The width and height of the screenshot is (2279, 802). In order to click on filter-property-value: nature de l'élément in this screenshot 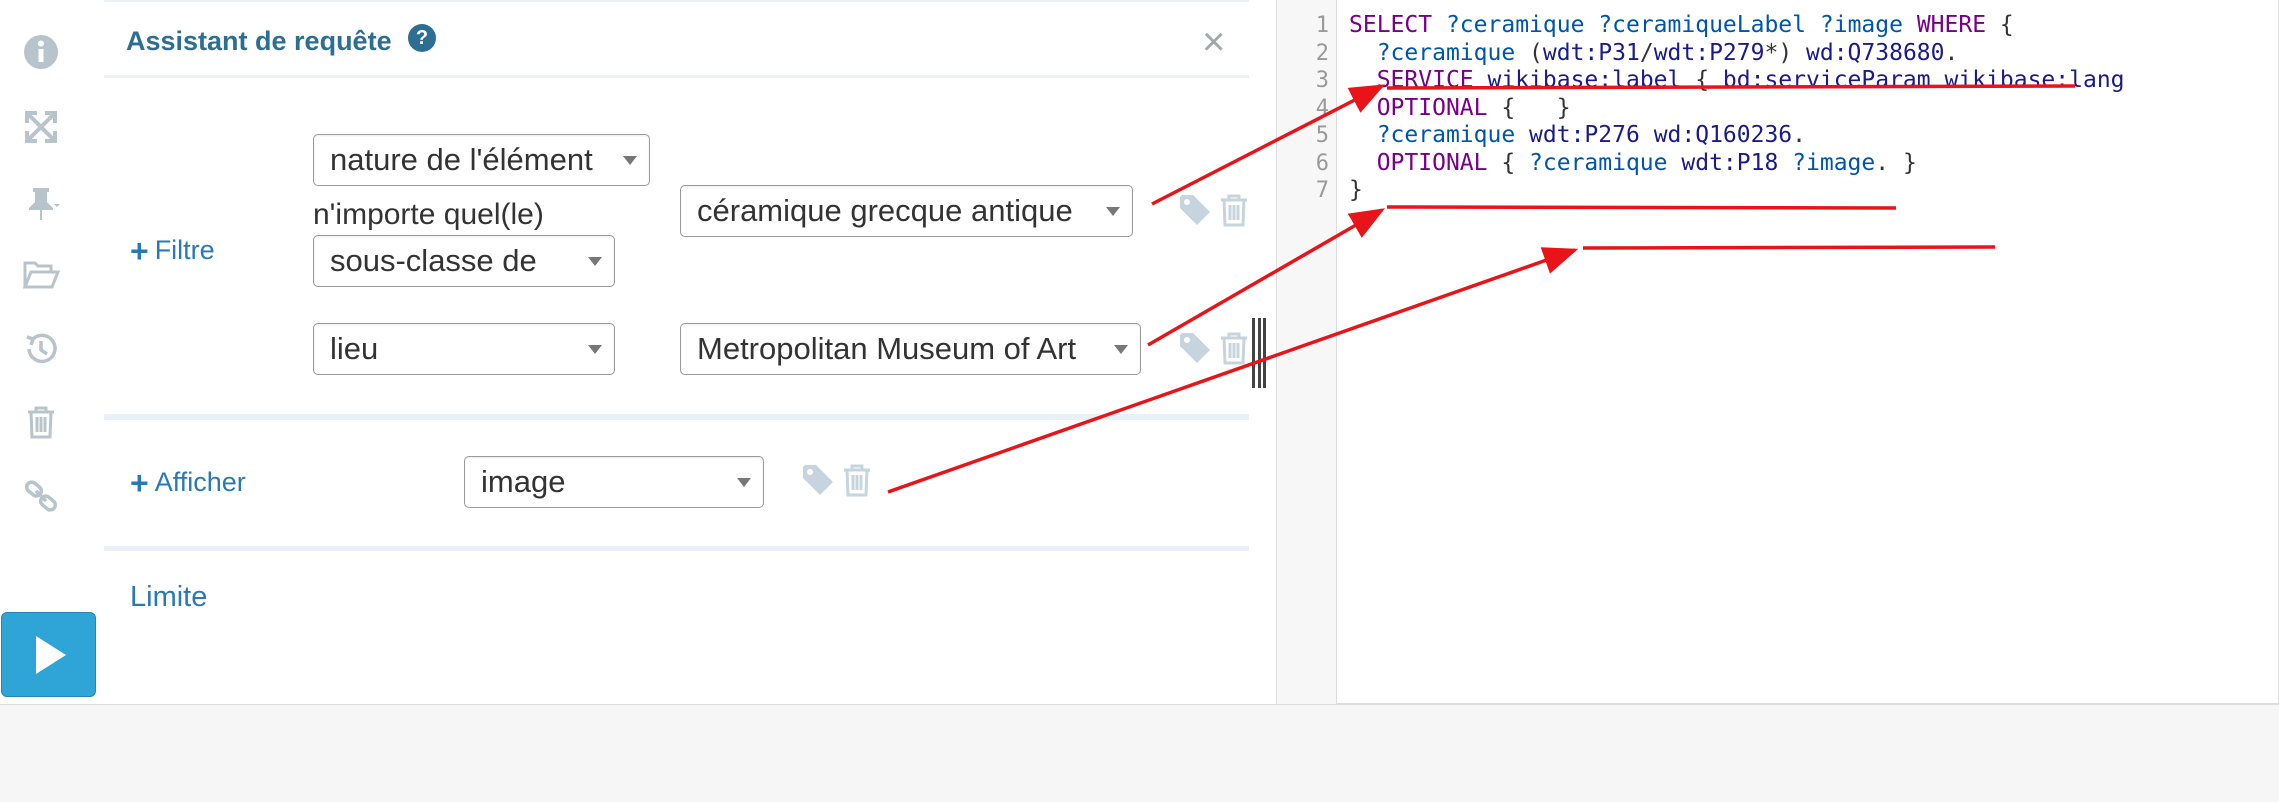, I will do `click(461, 159)`.